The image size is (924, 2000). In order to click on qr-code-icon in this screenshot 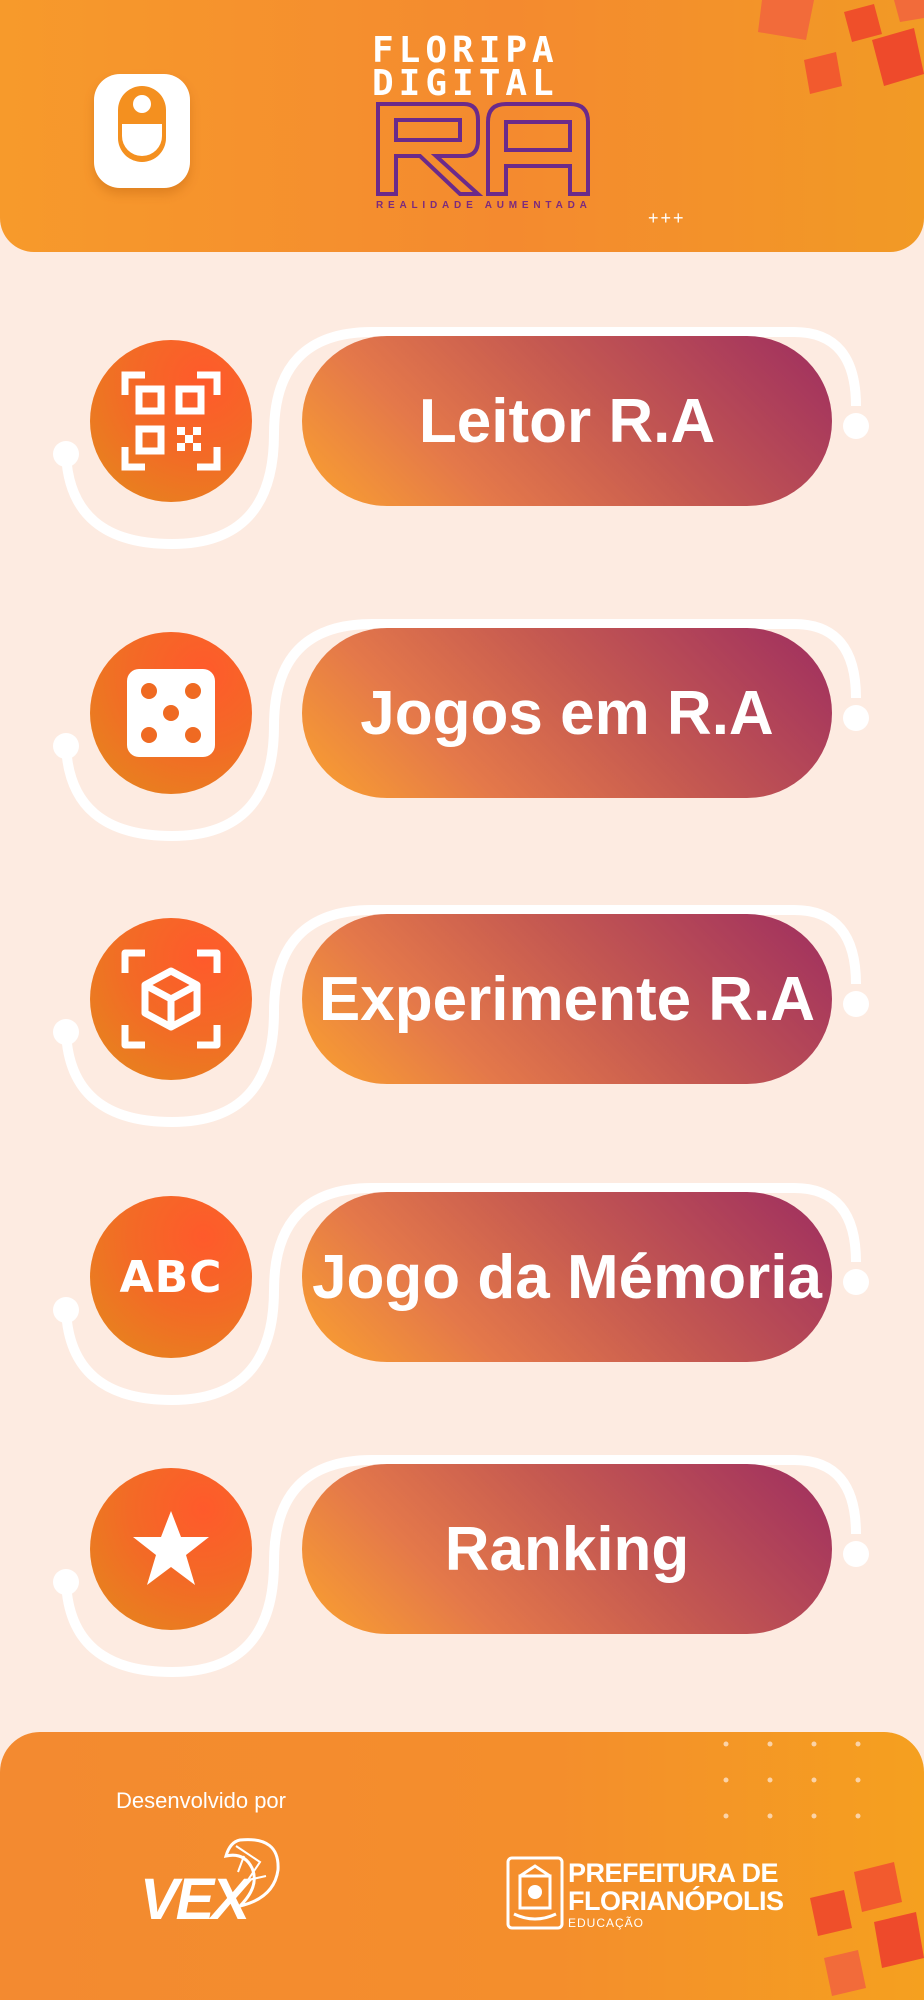, I will do `click(171, 421)`.